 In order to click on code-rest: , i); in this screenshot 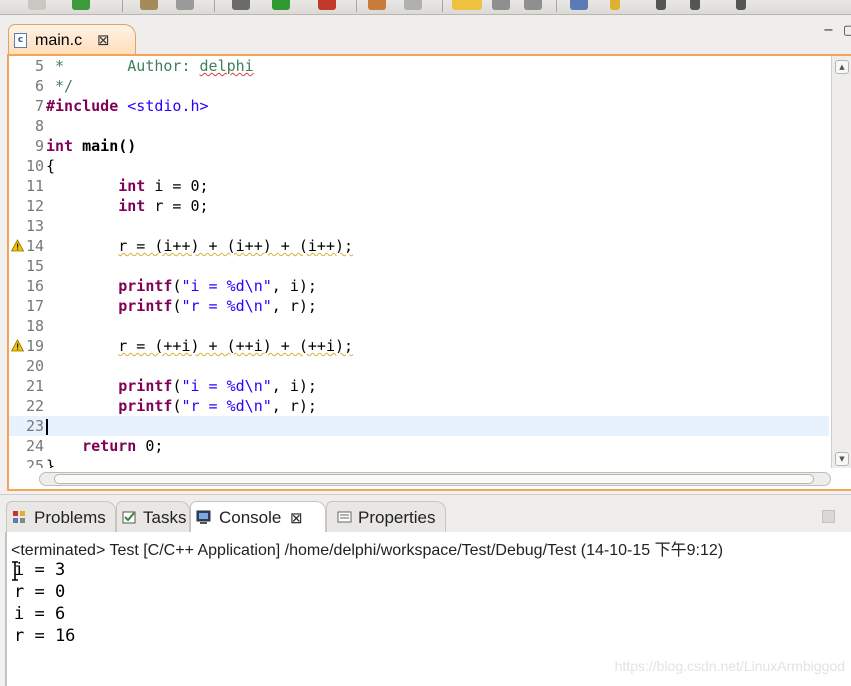, I will do `click(294, 286)`.